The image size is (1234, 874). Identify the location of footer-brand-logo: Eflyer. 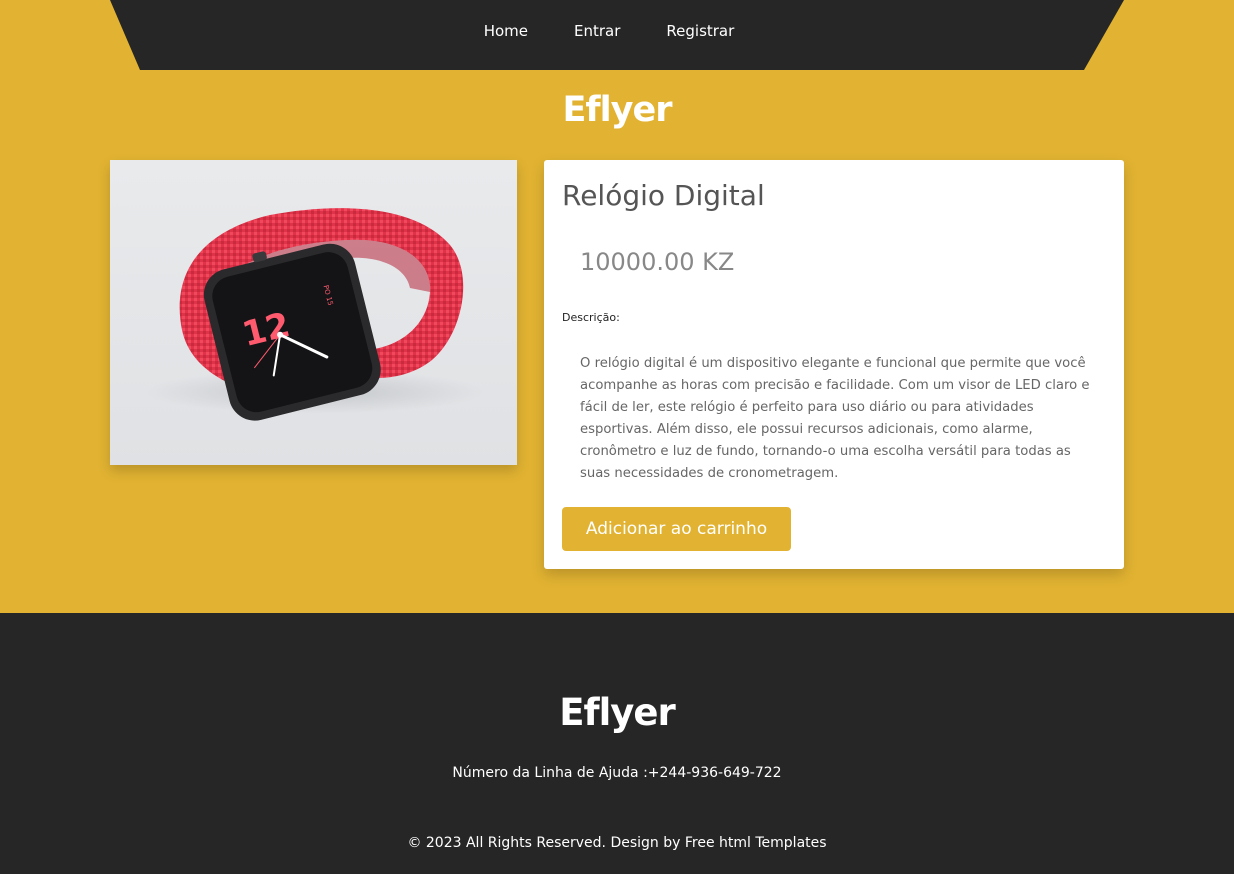
(617, 712).